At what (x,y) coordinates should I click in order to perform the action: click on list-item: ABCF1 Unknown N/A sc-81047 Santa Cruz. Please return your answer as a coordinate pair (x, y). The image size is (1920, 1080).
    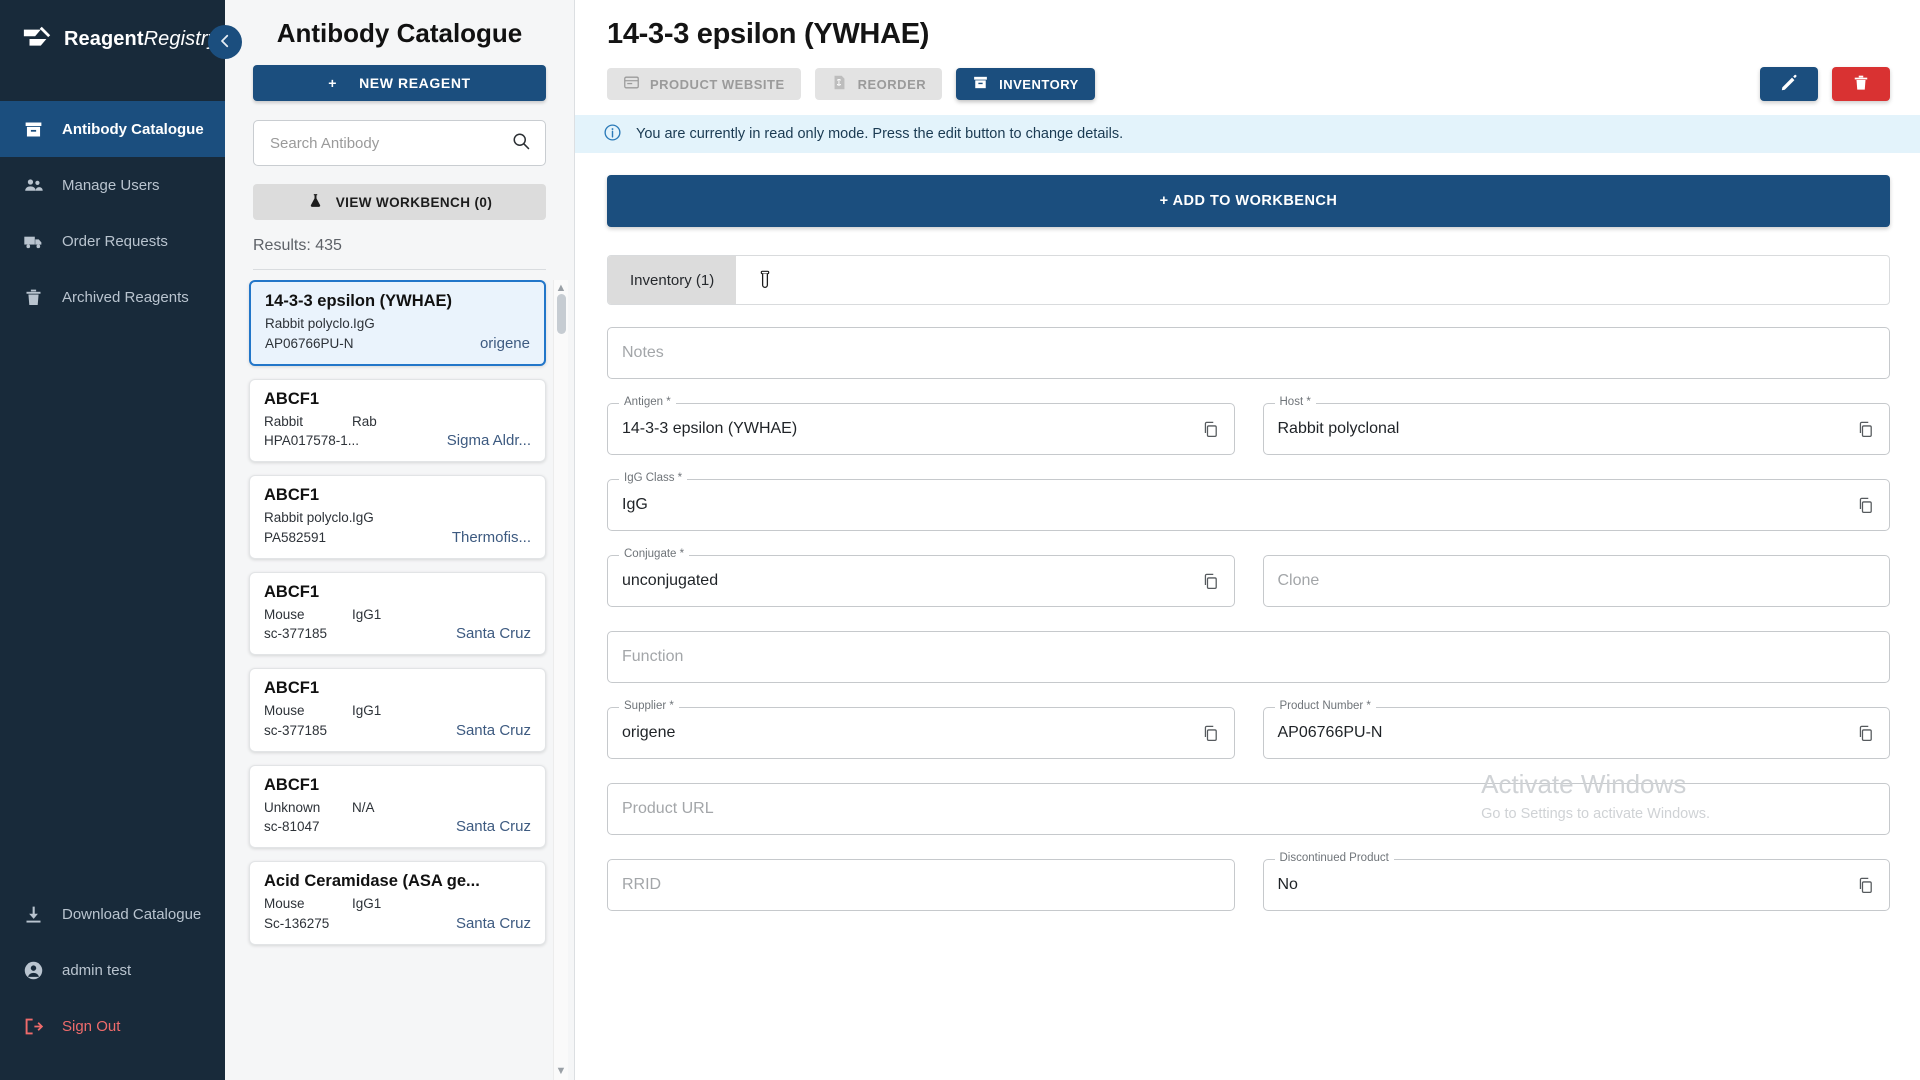
    Looking at the image, I should click on (397, 806).